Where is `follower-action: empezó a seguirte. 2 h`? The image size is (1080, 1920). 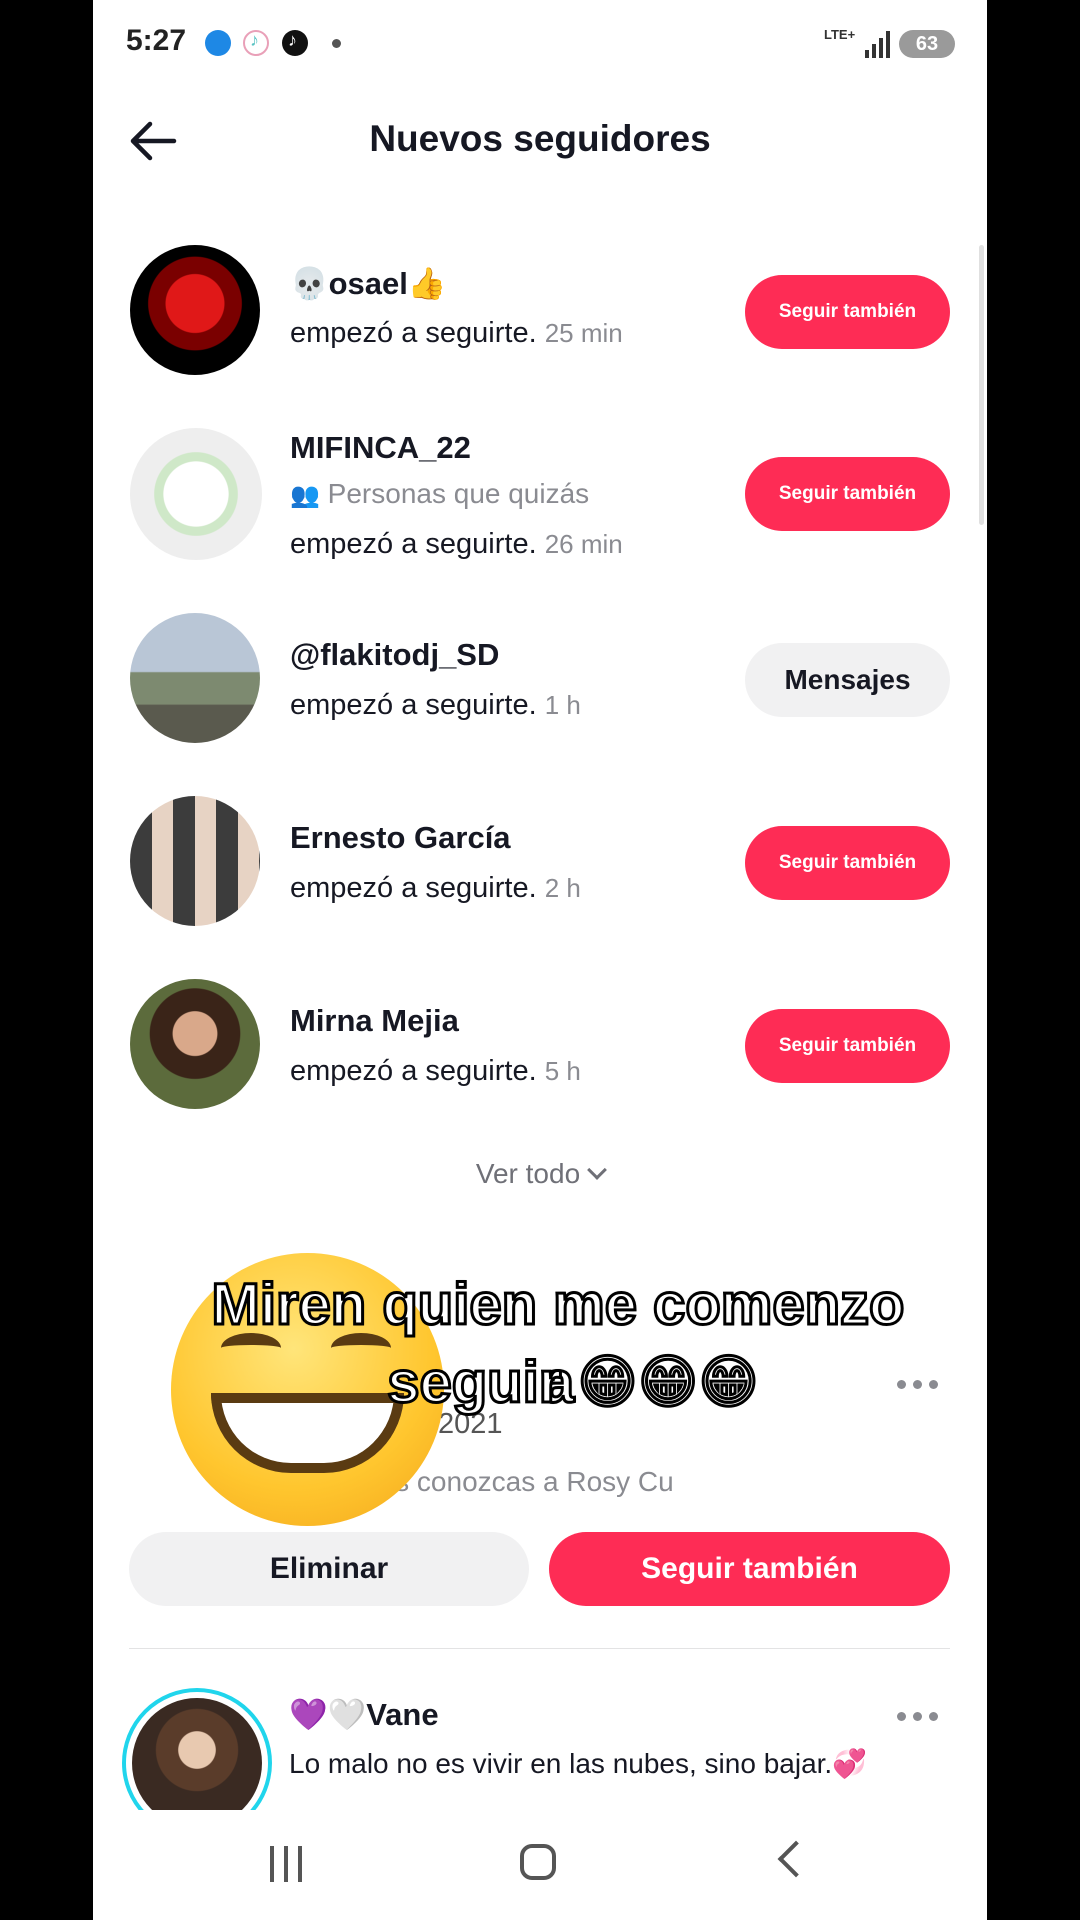 follower-action: empezó a seguirte. 2 h is located at coordinates (435, 888).